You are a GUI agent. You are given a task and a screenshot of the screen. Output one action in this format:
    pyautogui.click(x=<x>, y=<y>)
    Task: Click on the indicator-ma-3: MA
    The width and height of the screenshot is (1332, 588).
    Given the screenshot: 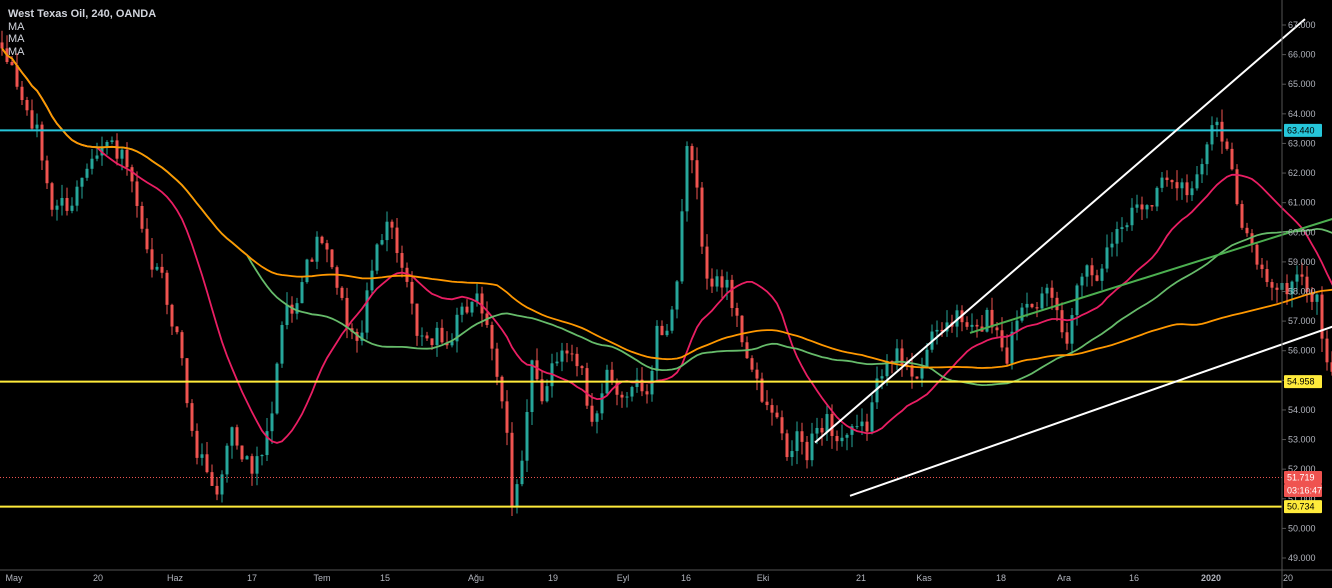 What is the action you would take?
    pyautogui.click(x=82, y=52)
    